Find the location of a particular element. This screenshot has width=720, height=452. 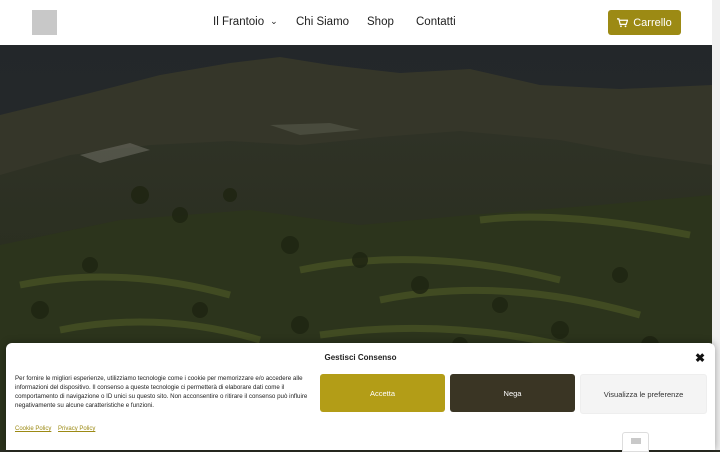

consent-links: Cookie Policy Privacy Policy is located at coordinates (57, 429).